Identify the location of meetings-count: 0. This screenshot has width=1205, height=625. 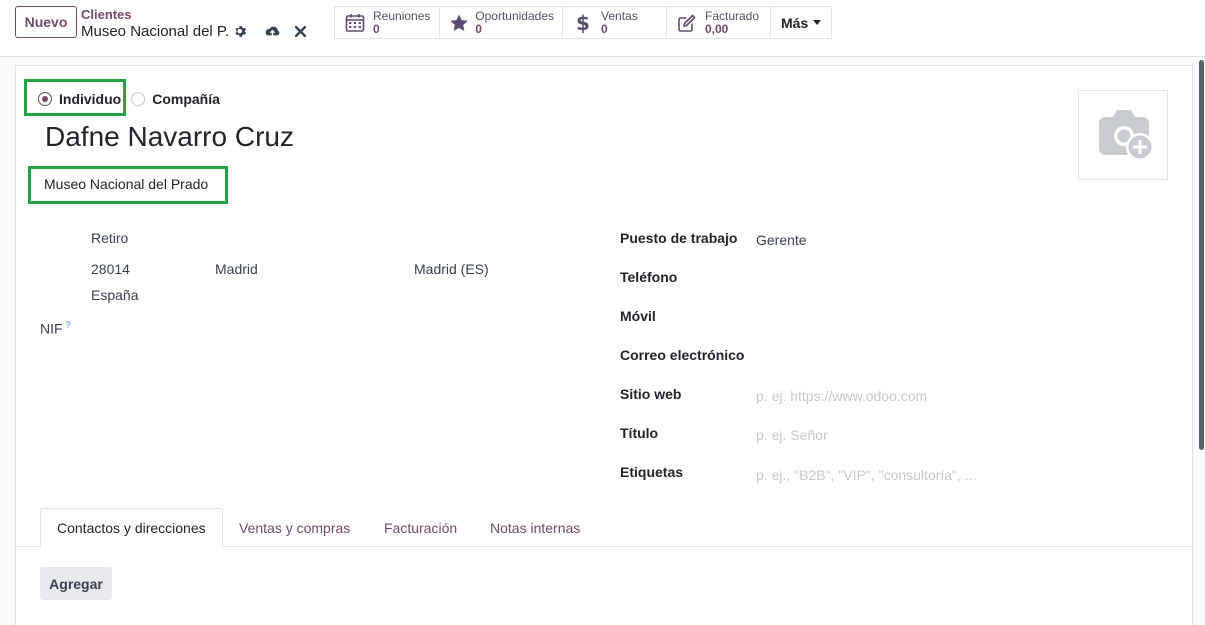
(376, 28).